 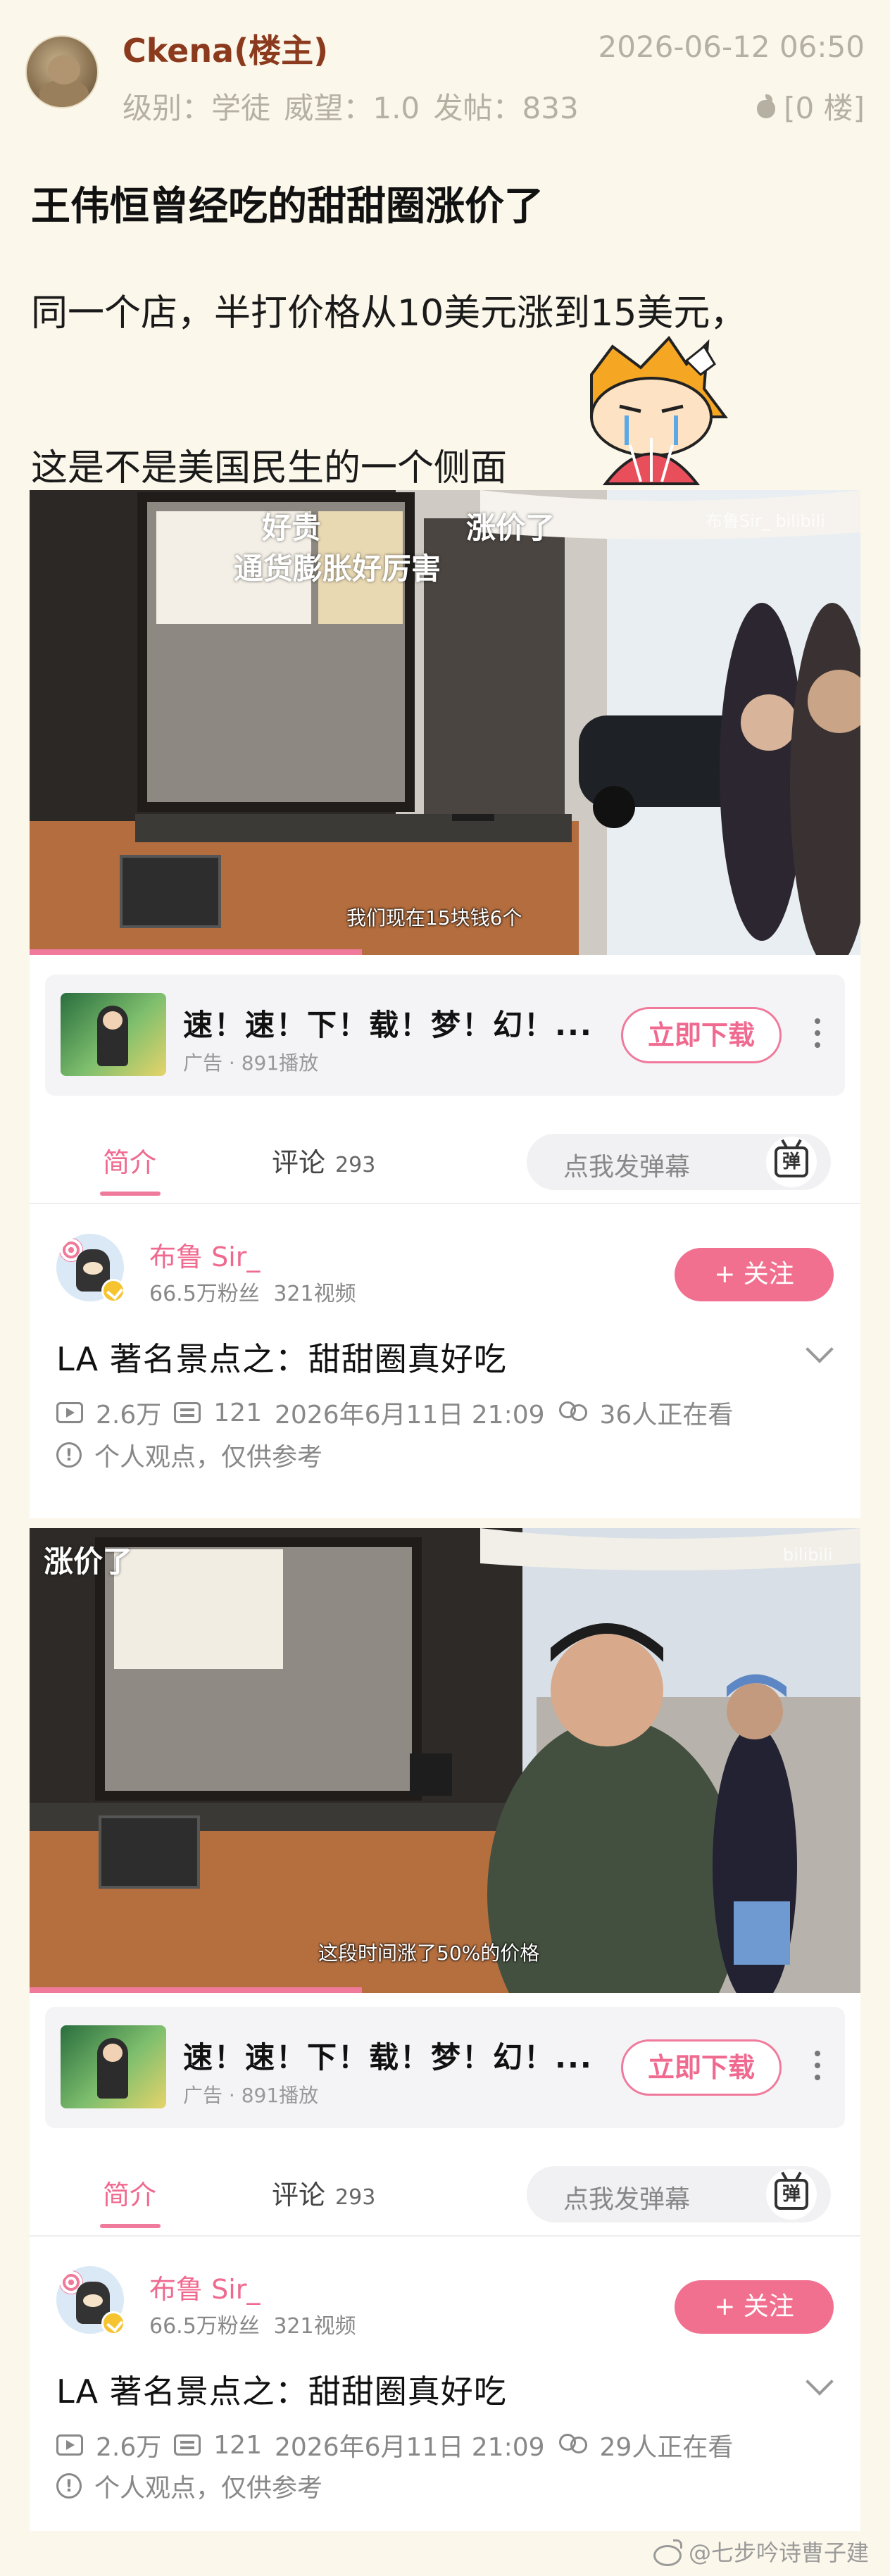 I want to click on post-text-line: 这是不是美国民生的一个侧面, so click(x=269, y=468).